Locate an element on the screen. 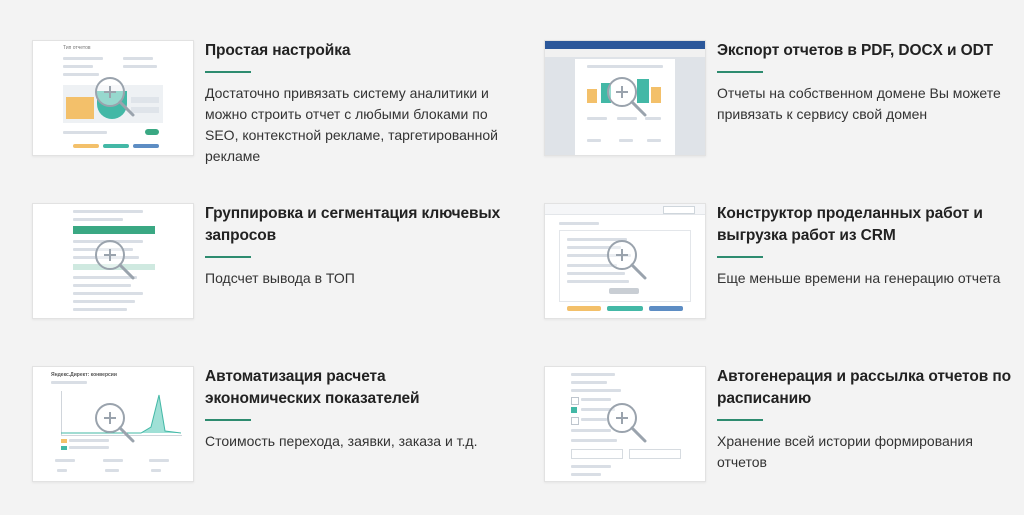 The height and width of the screenshot is (515, 1024). feature-title: Экспорт отчетов в PDF, DOCX и ODT is located at coordinates (855, 50).